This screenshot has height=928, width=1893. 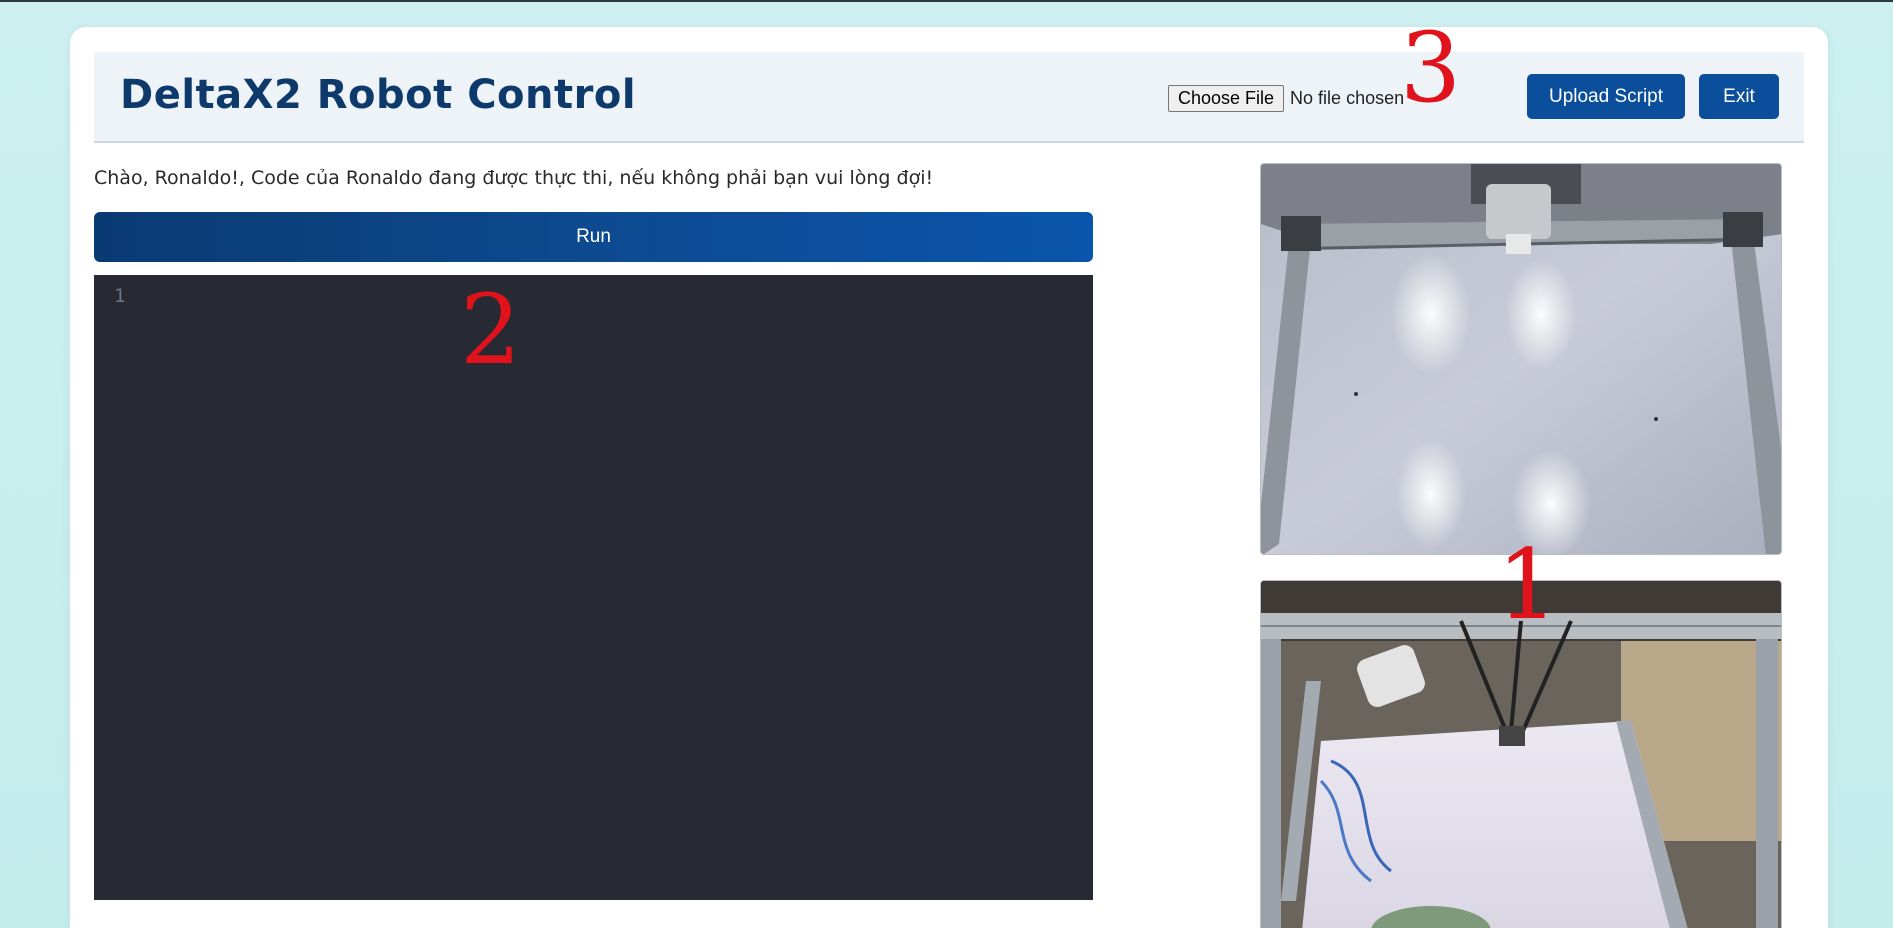 I want to click on annotation-marker-2: 2, so click(x=491, y=330).